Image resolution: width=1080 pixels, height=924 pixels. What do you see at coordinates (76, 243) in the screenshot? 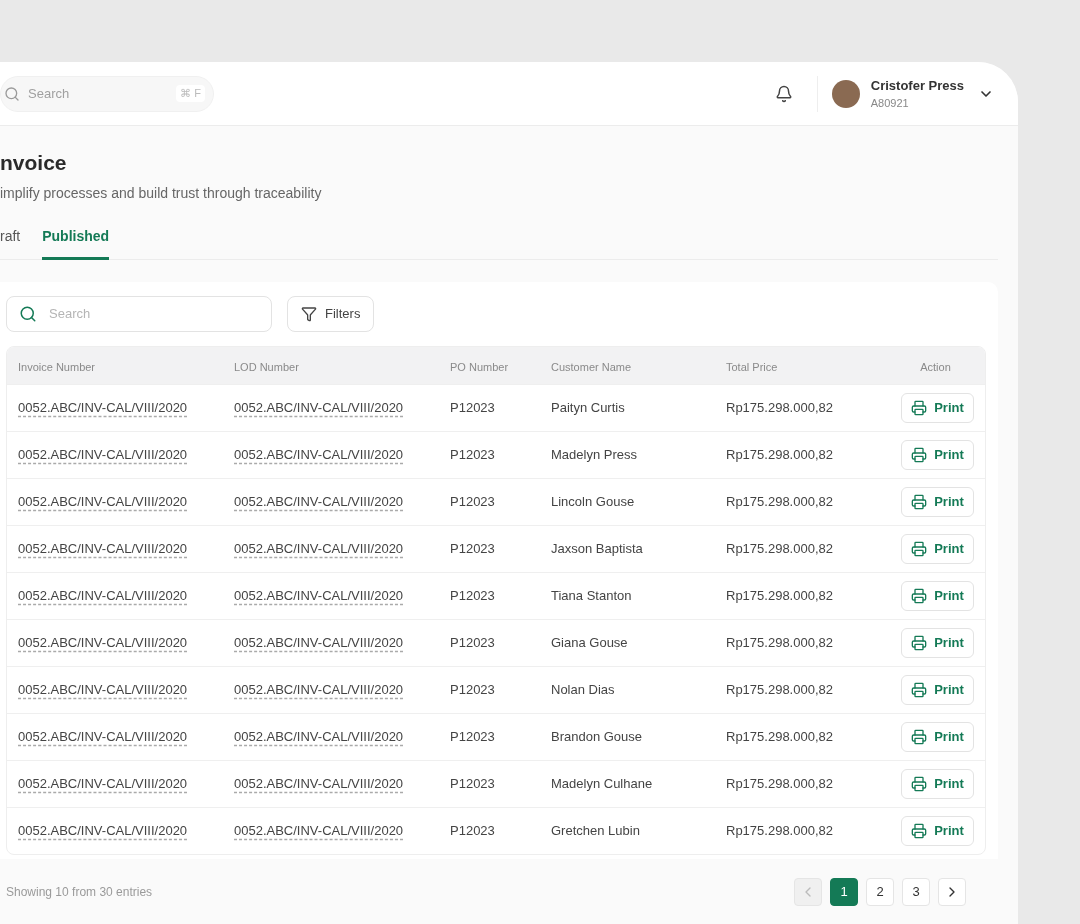
I see `tab: Published` at bounding box center [76, 243].